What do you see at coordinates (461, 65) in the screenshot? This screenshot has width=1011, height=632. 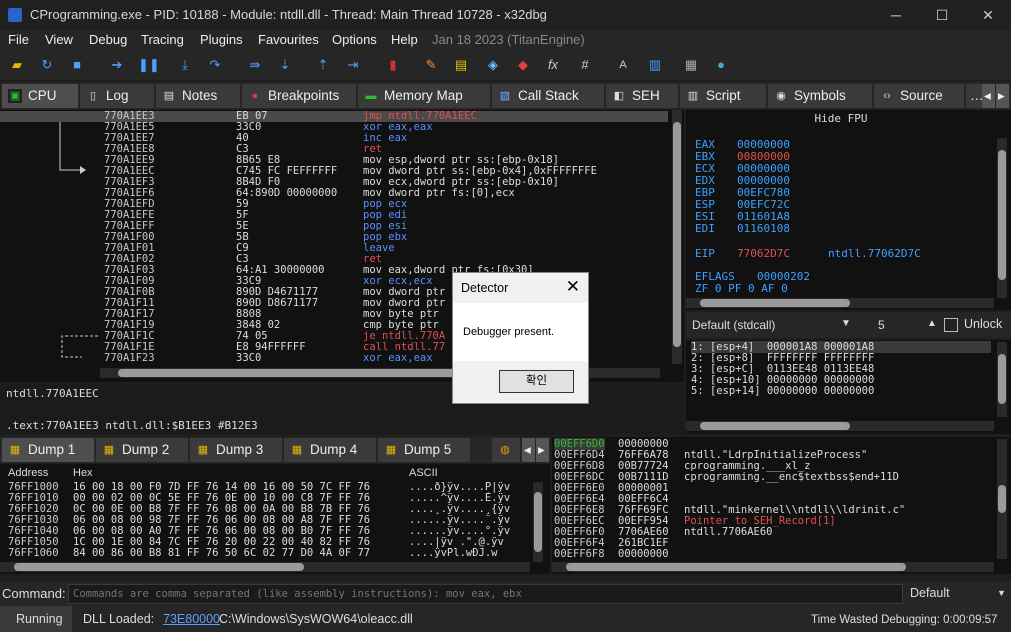 I see `comment-icon: ▤` at bounding box center [461, 65].